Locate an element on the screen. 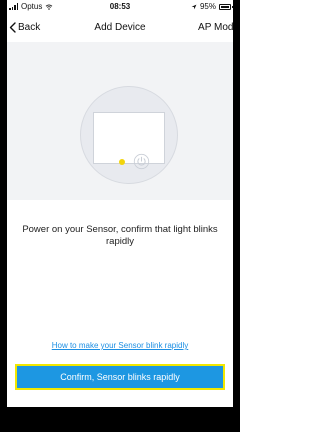  location-arrow-icon is located at coordinates (194, 6).